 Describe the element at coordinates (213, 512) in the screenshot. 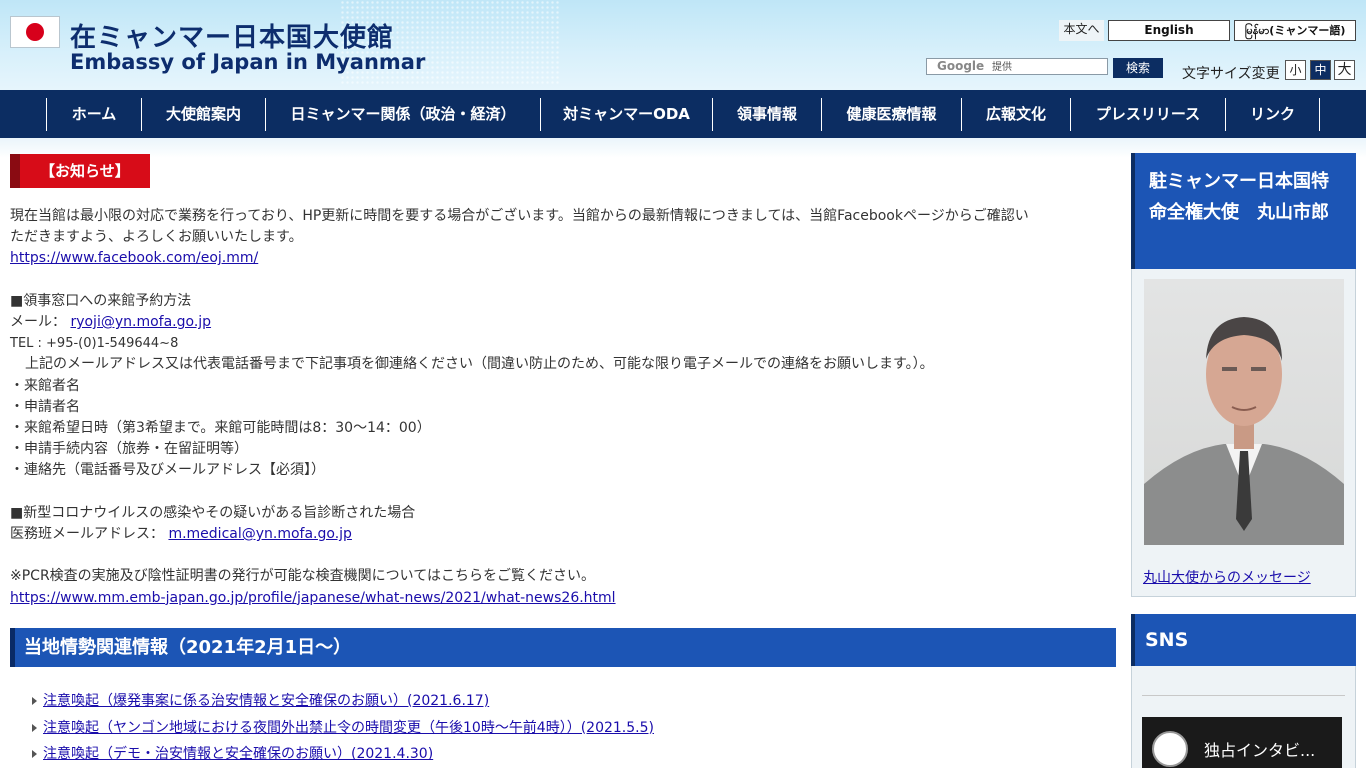

I see `covid-heading: ■新型コロナウイルスの感染やその疑いがある旨診断された場合` at that location.